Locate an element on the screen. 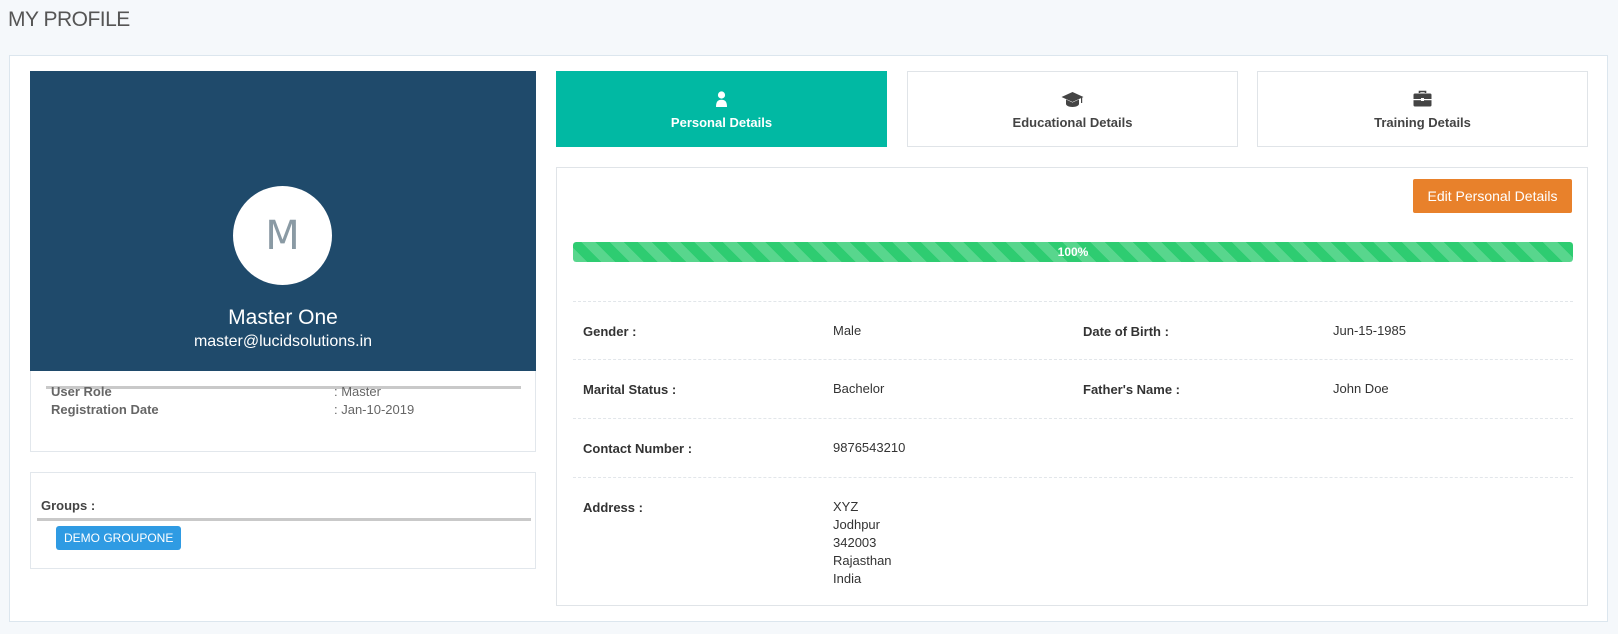 The height and width of the screenshot is (634, 1618). progress-fill: 100% is located at coordinates (1073, 252).